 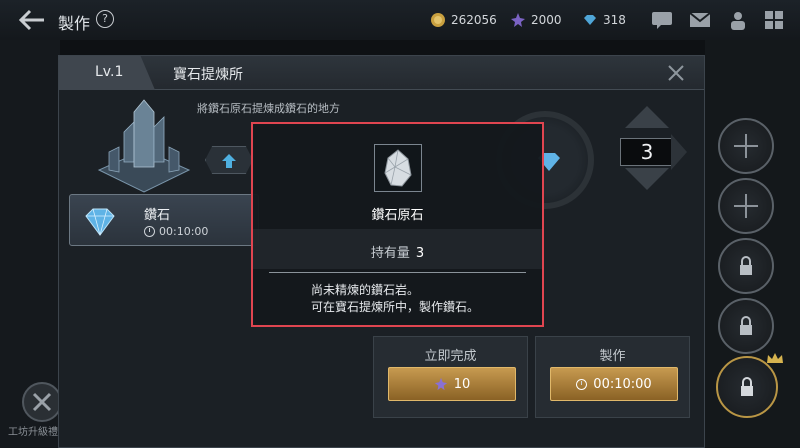 What do you see at coordinates (397, 215) in the screenshot?
I see `item-name: 鑽石原石` at bounding box center [397, 215].